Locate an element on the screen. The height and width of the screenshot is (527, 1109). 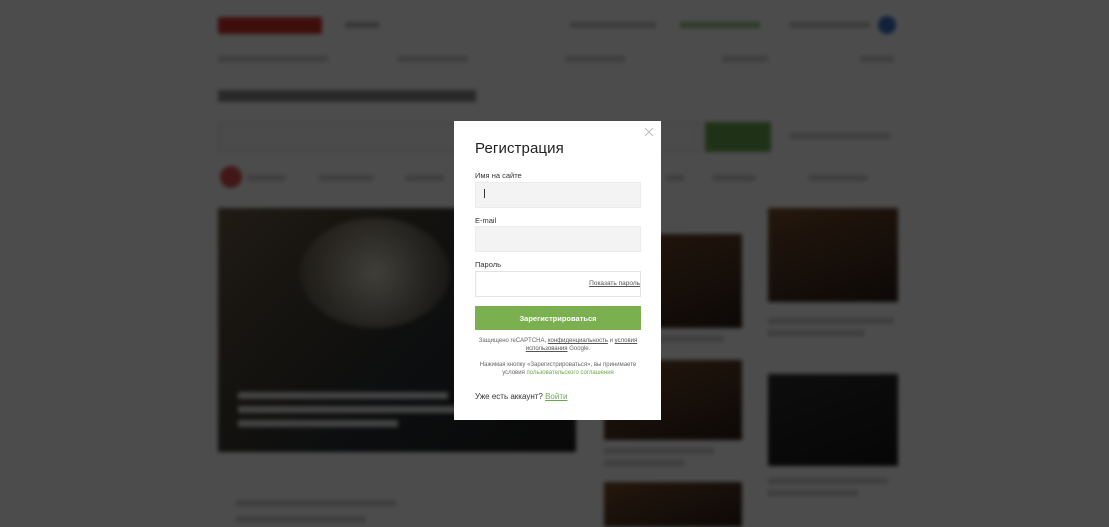
name-label: Имя на сайте is located at coordinates (498, 175).